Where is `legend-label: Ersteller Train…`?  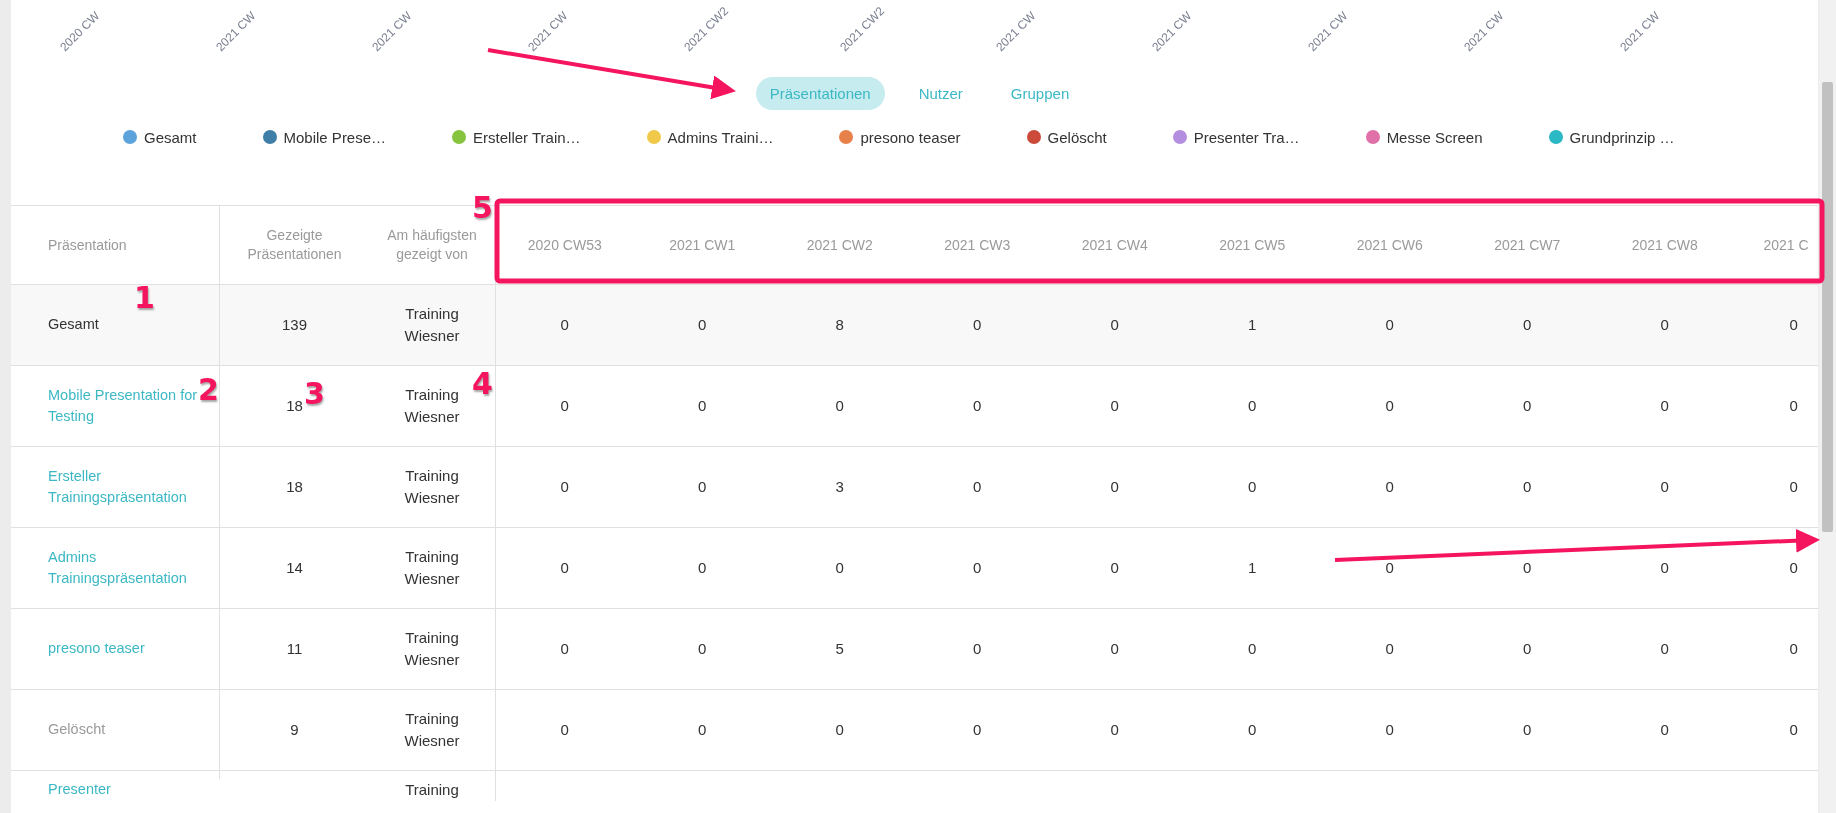
legend-label: Ersteller Train… is located at coordinates (527, 137).